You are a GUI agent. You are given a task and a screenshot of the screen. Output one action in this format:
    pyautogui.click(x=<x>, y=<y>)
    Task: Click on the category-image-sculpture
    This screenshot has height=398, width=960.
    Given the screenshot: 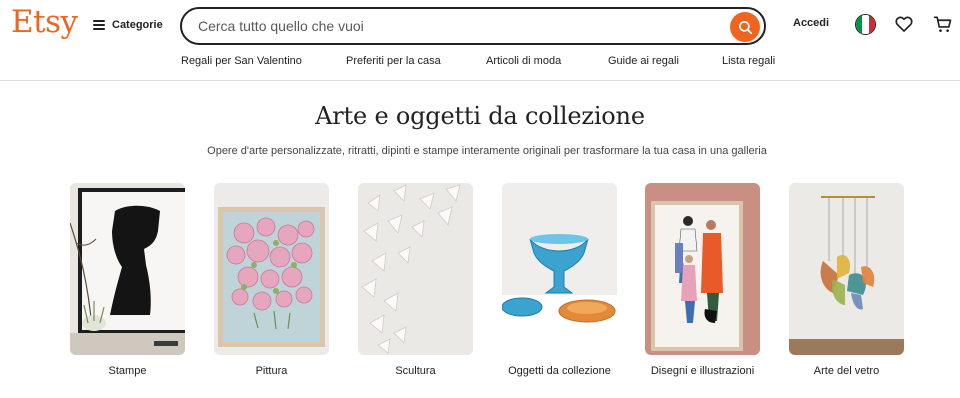 What is the action you would take?
    pyautogui.click(x=415, y=269)
    